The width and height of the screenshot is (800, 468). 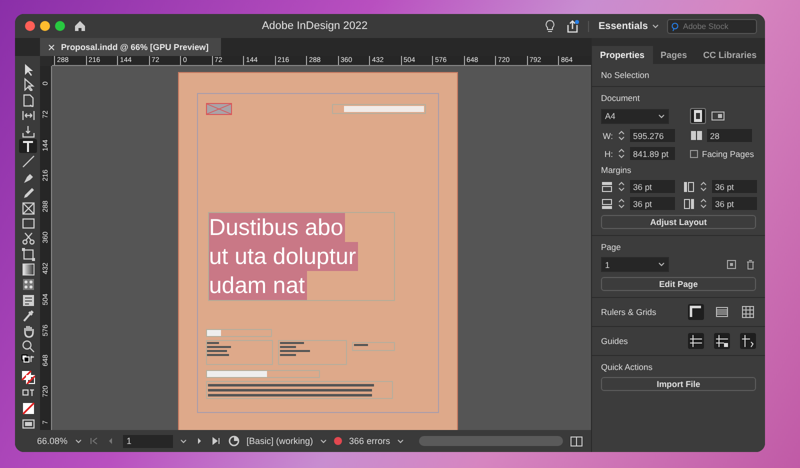 What do you see at coordinates (549, 26) in the screenshot?
I see `lightbulb-icon` at bounding box center [549, 26].